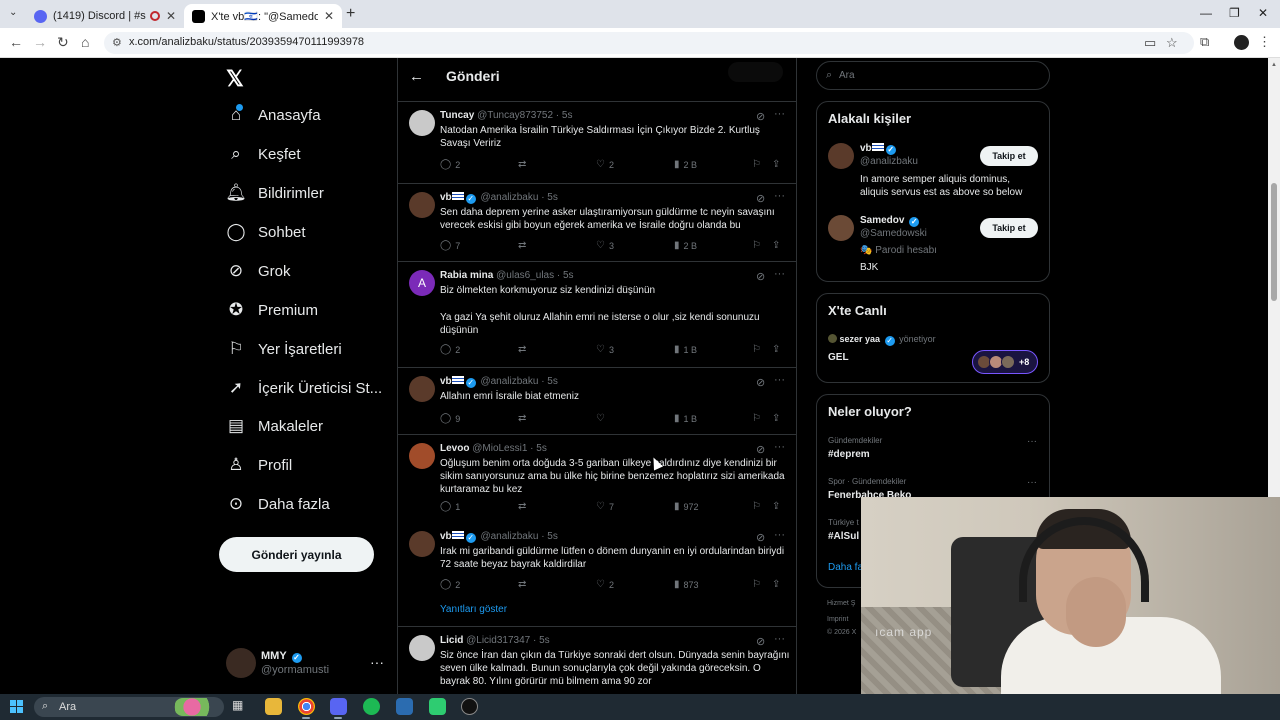  Describe the element at coordinates (273, 706) in the screenshot. I see `file-explorer-icon` at that location.